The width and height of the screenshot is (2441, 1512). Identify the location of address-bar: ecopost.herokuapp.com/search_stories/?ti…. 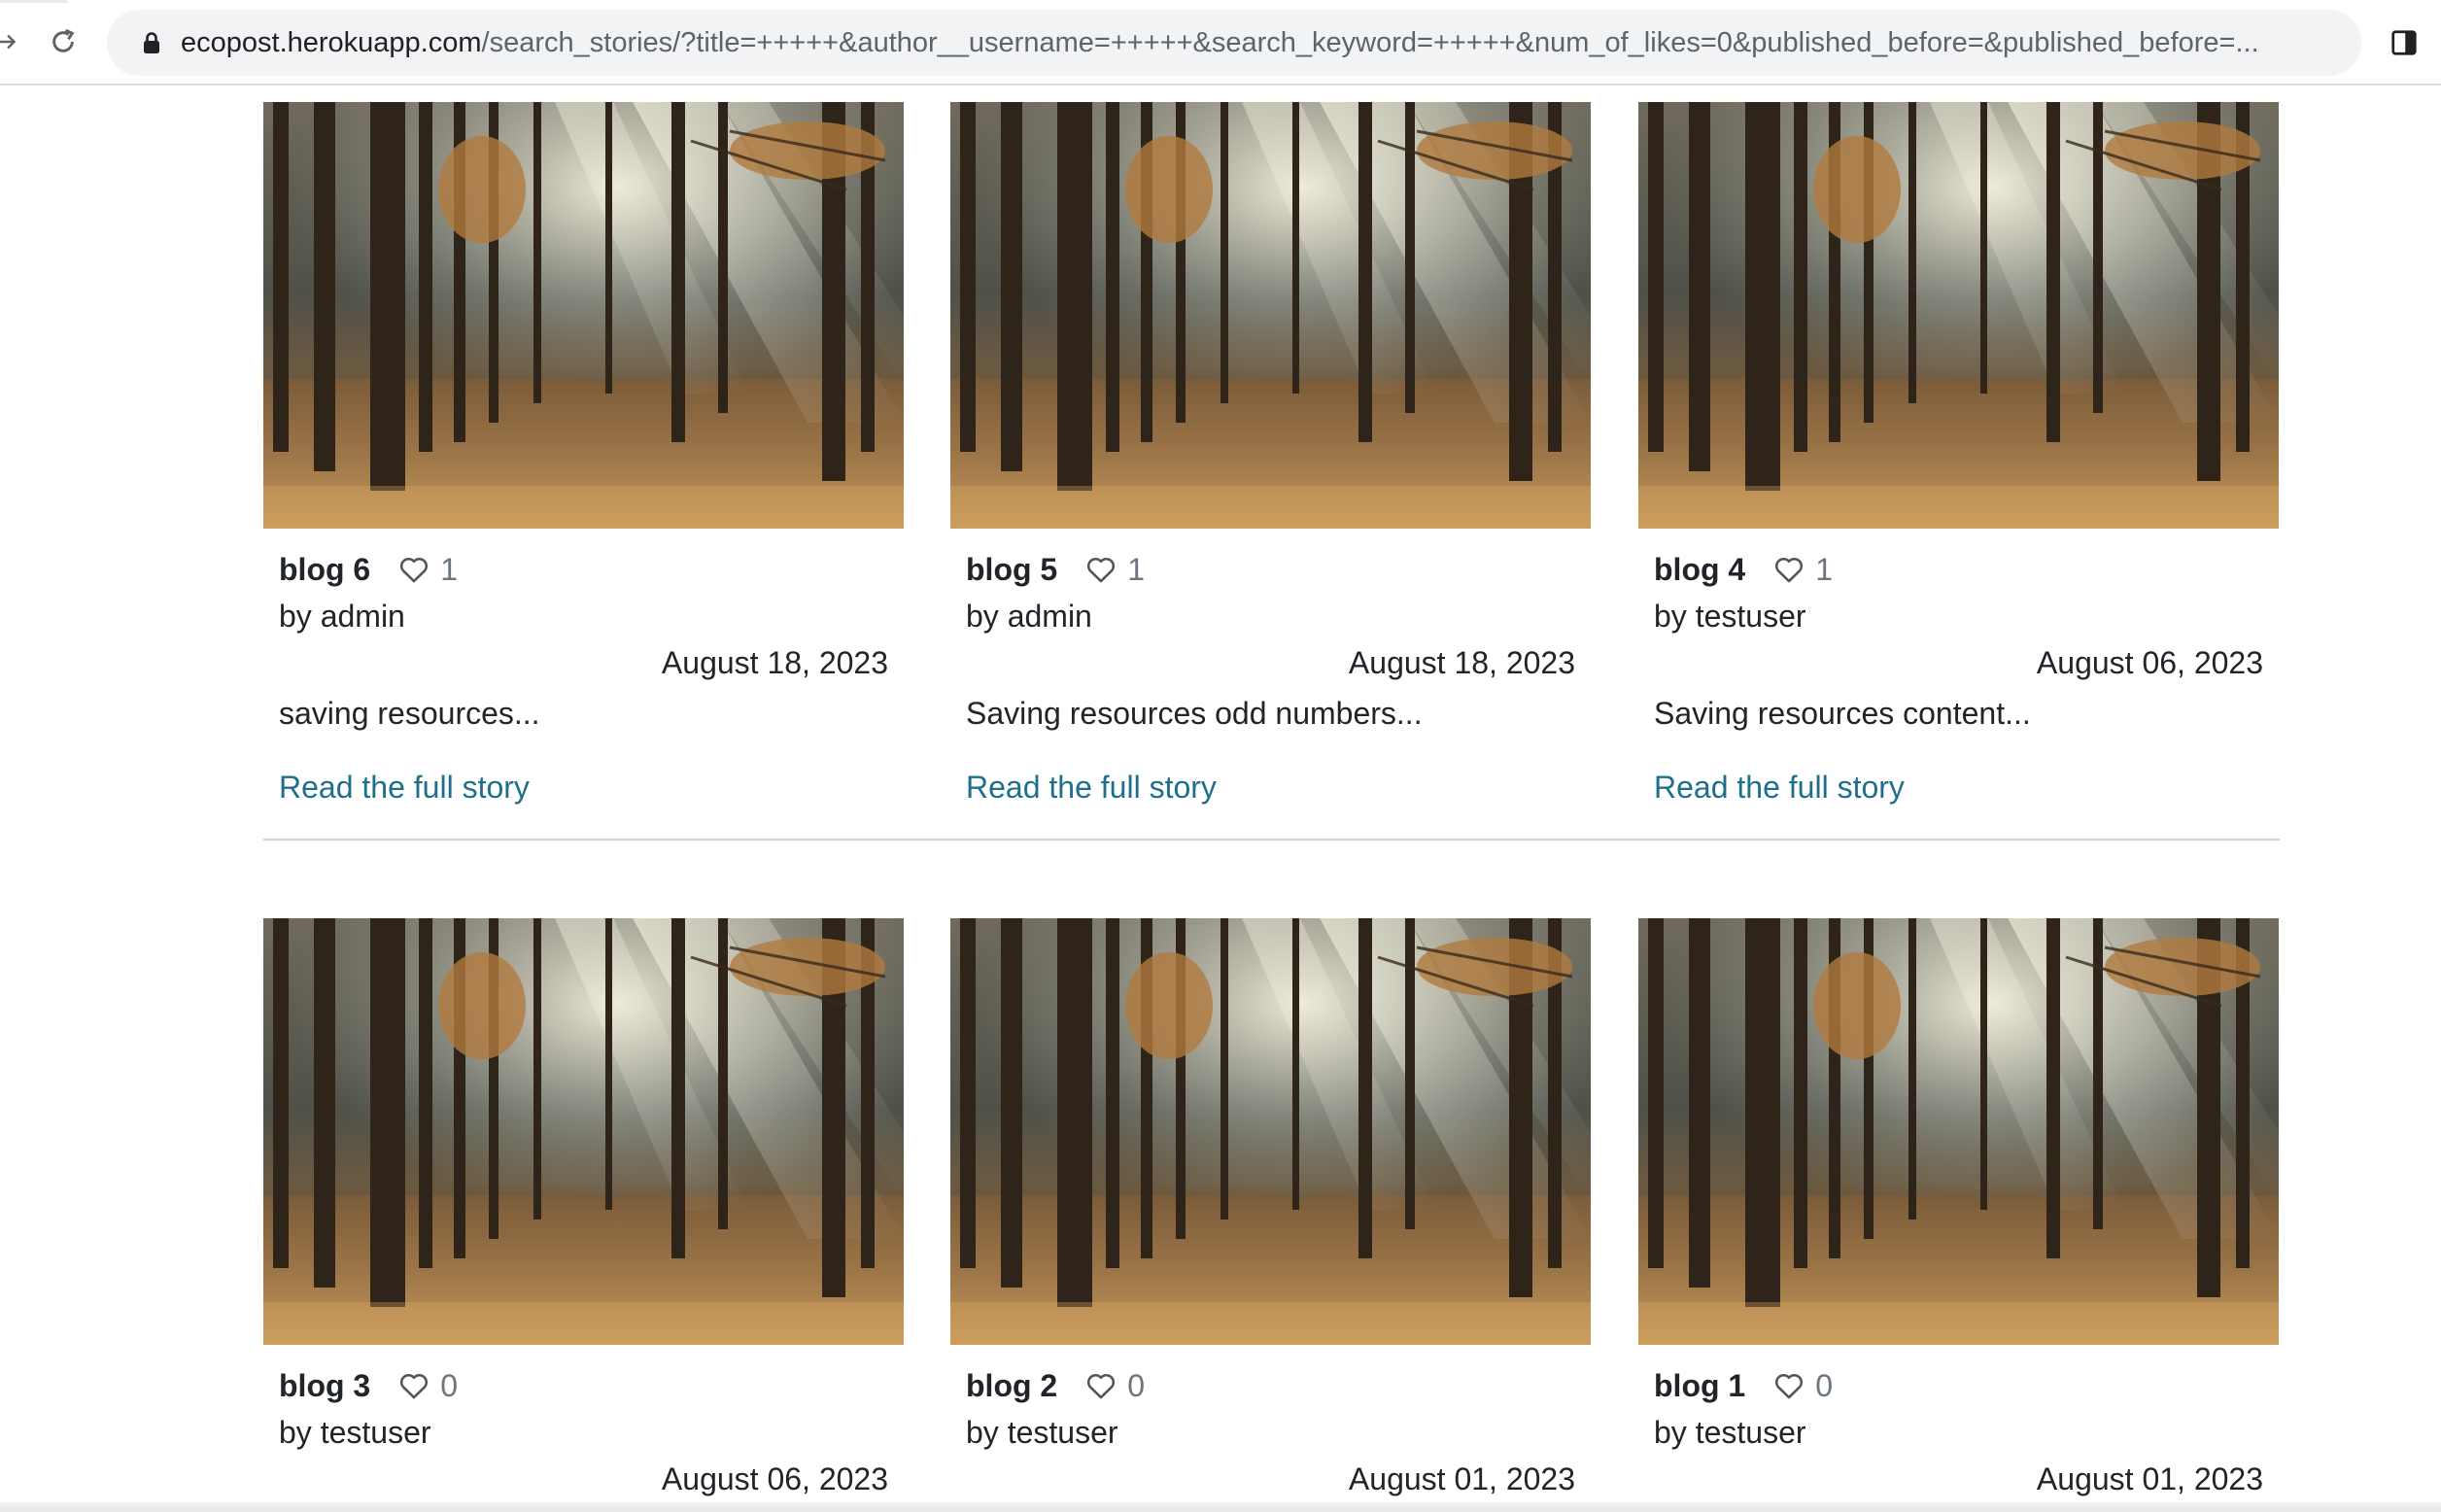
(1234, 43).